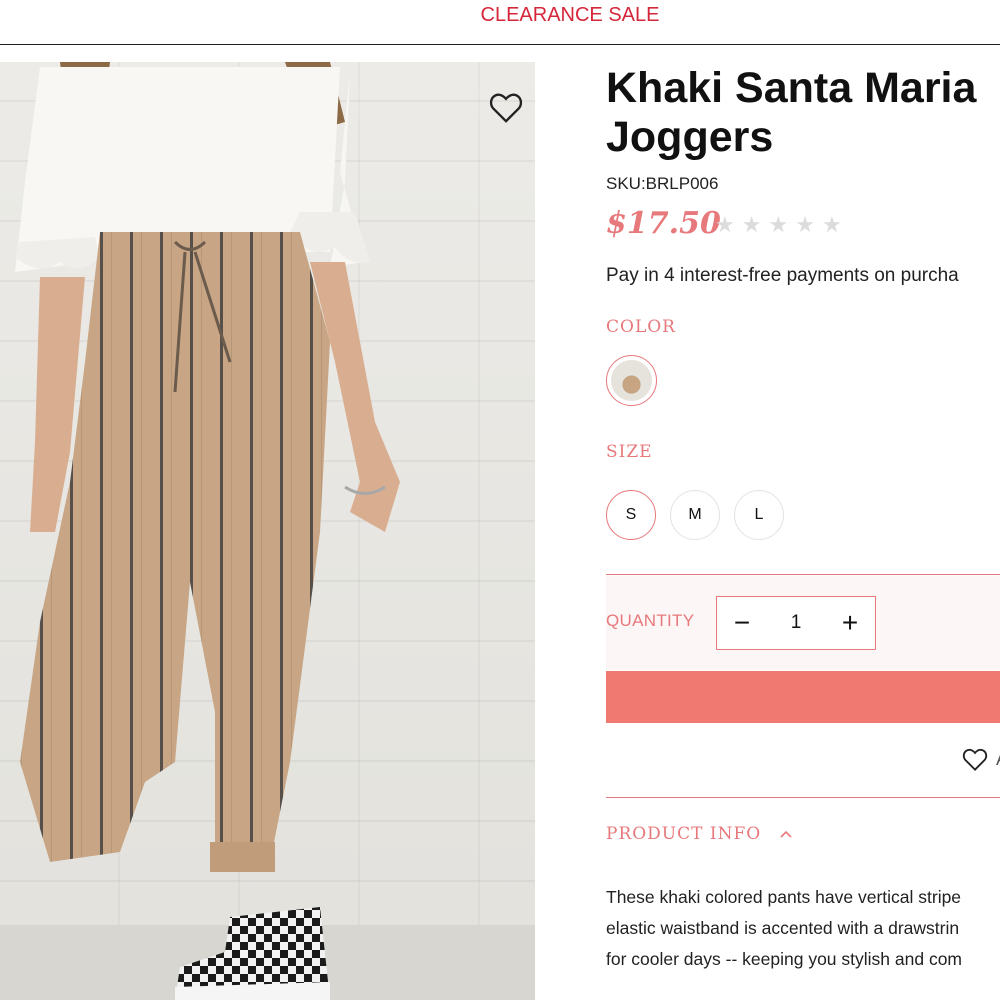  What do you see at coordinates (631, 515) in the screenshot?
I see `size-option-s: S` at bounding box center [631, 515].